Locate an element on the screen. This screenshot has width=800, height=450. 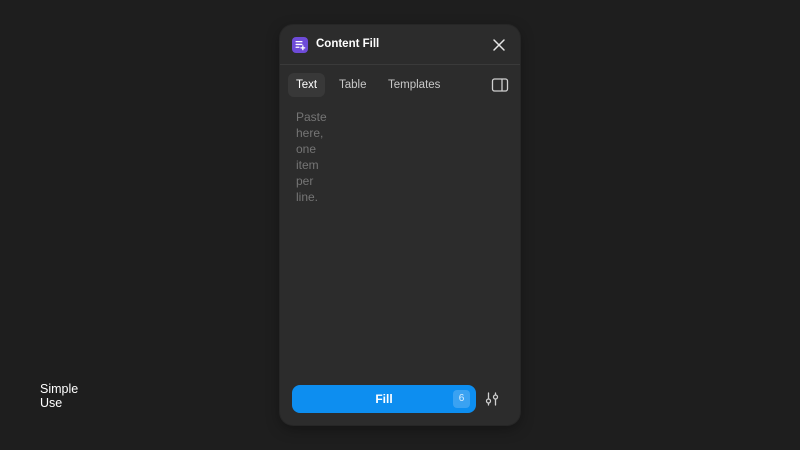
fill-button-label: Fill is located at coordinates (384, 399).